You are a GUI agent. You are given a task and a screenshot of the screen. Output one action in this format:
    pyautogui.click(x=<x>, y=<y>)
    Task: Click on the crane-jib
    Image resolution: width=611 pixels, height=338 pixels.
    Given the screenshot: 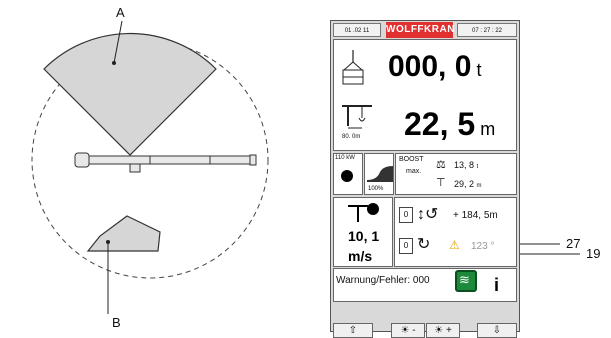 What is the action you would take?
    pyautogui.click(x=165, y=162)
    